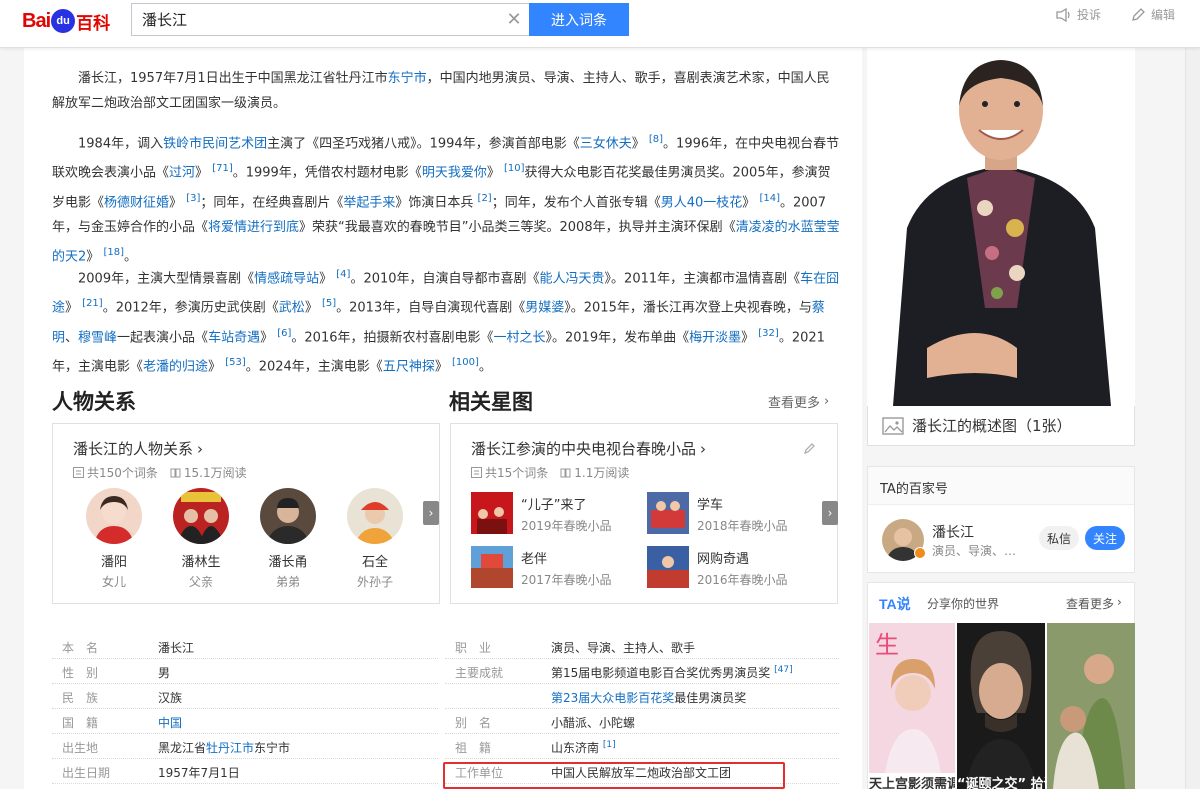 This screenshot has width=1200, height=789. I want to click on text: 。2012年，参演历史武侠剧《, so click(190, 308).